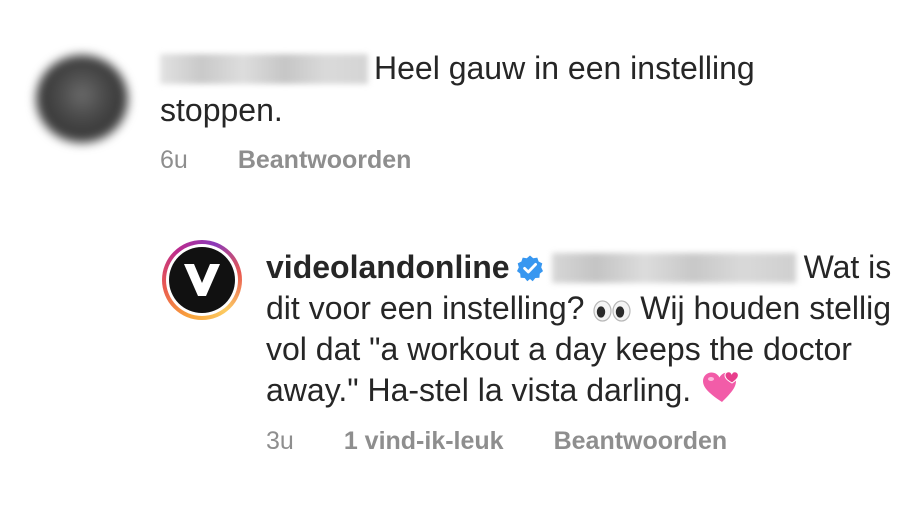  Describe the element at coordinates (721, 386) in the screenshot. I see `two-hearts-emoji-icon` at that location.